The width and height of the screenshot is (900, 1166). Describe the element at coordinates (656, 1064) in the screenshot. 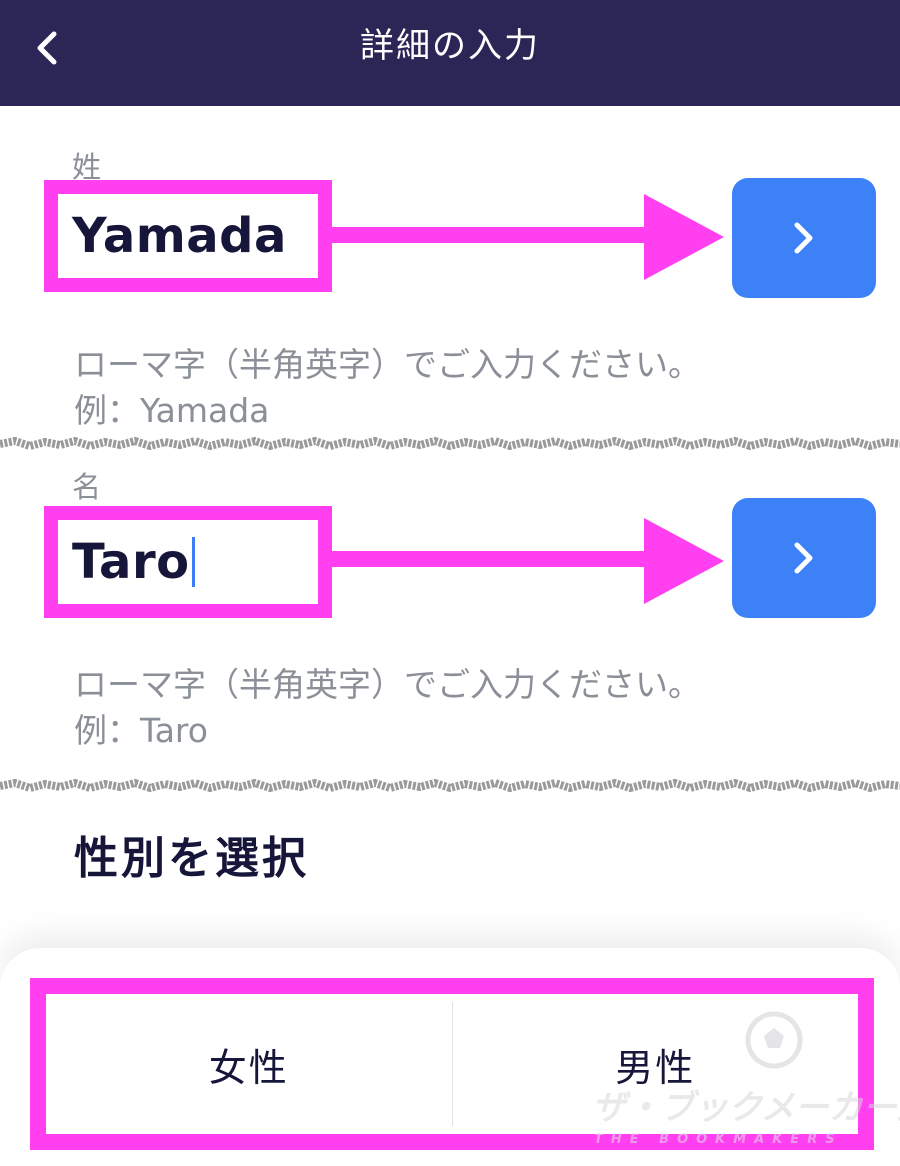

I see `gender-option-male: 男性` at that location.